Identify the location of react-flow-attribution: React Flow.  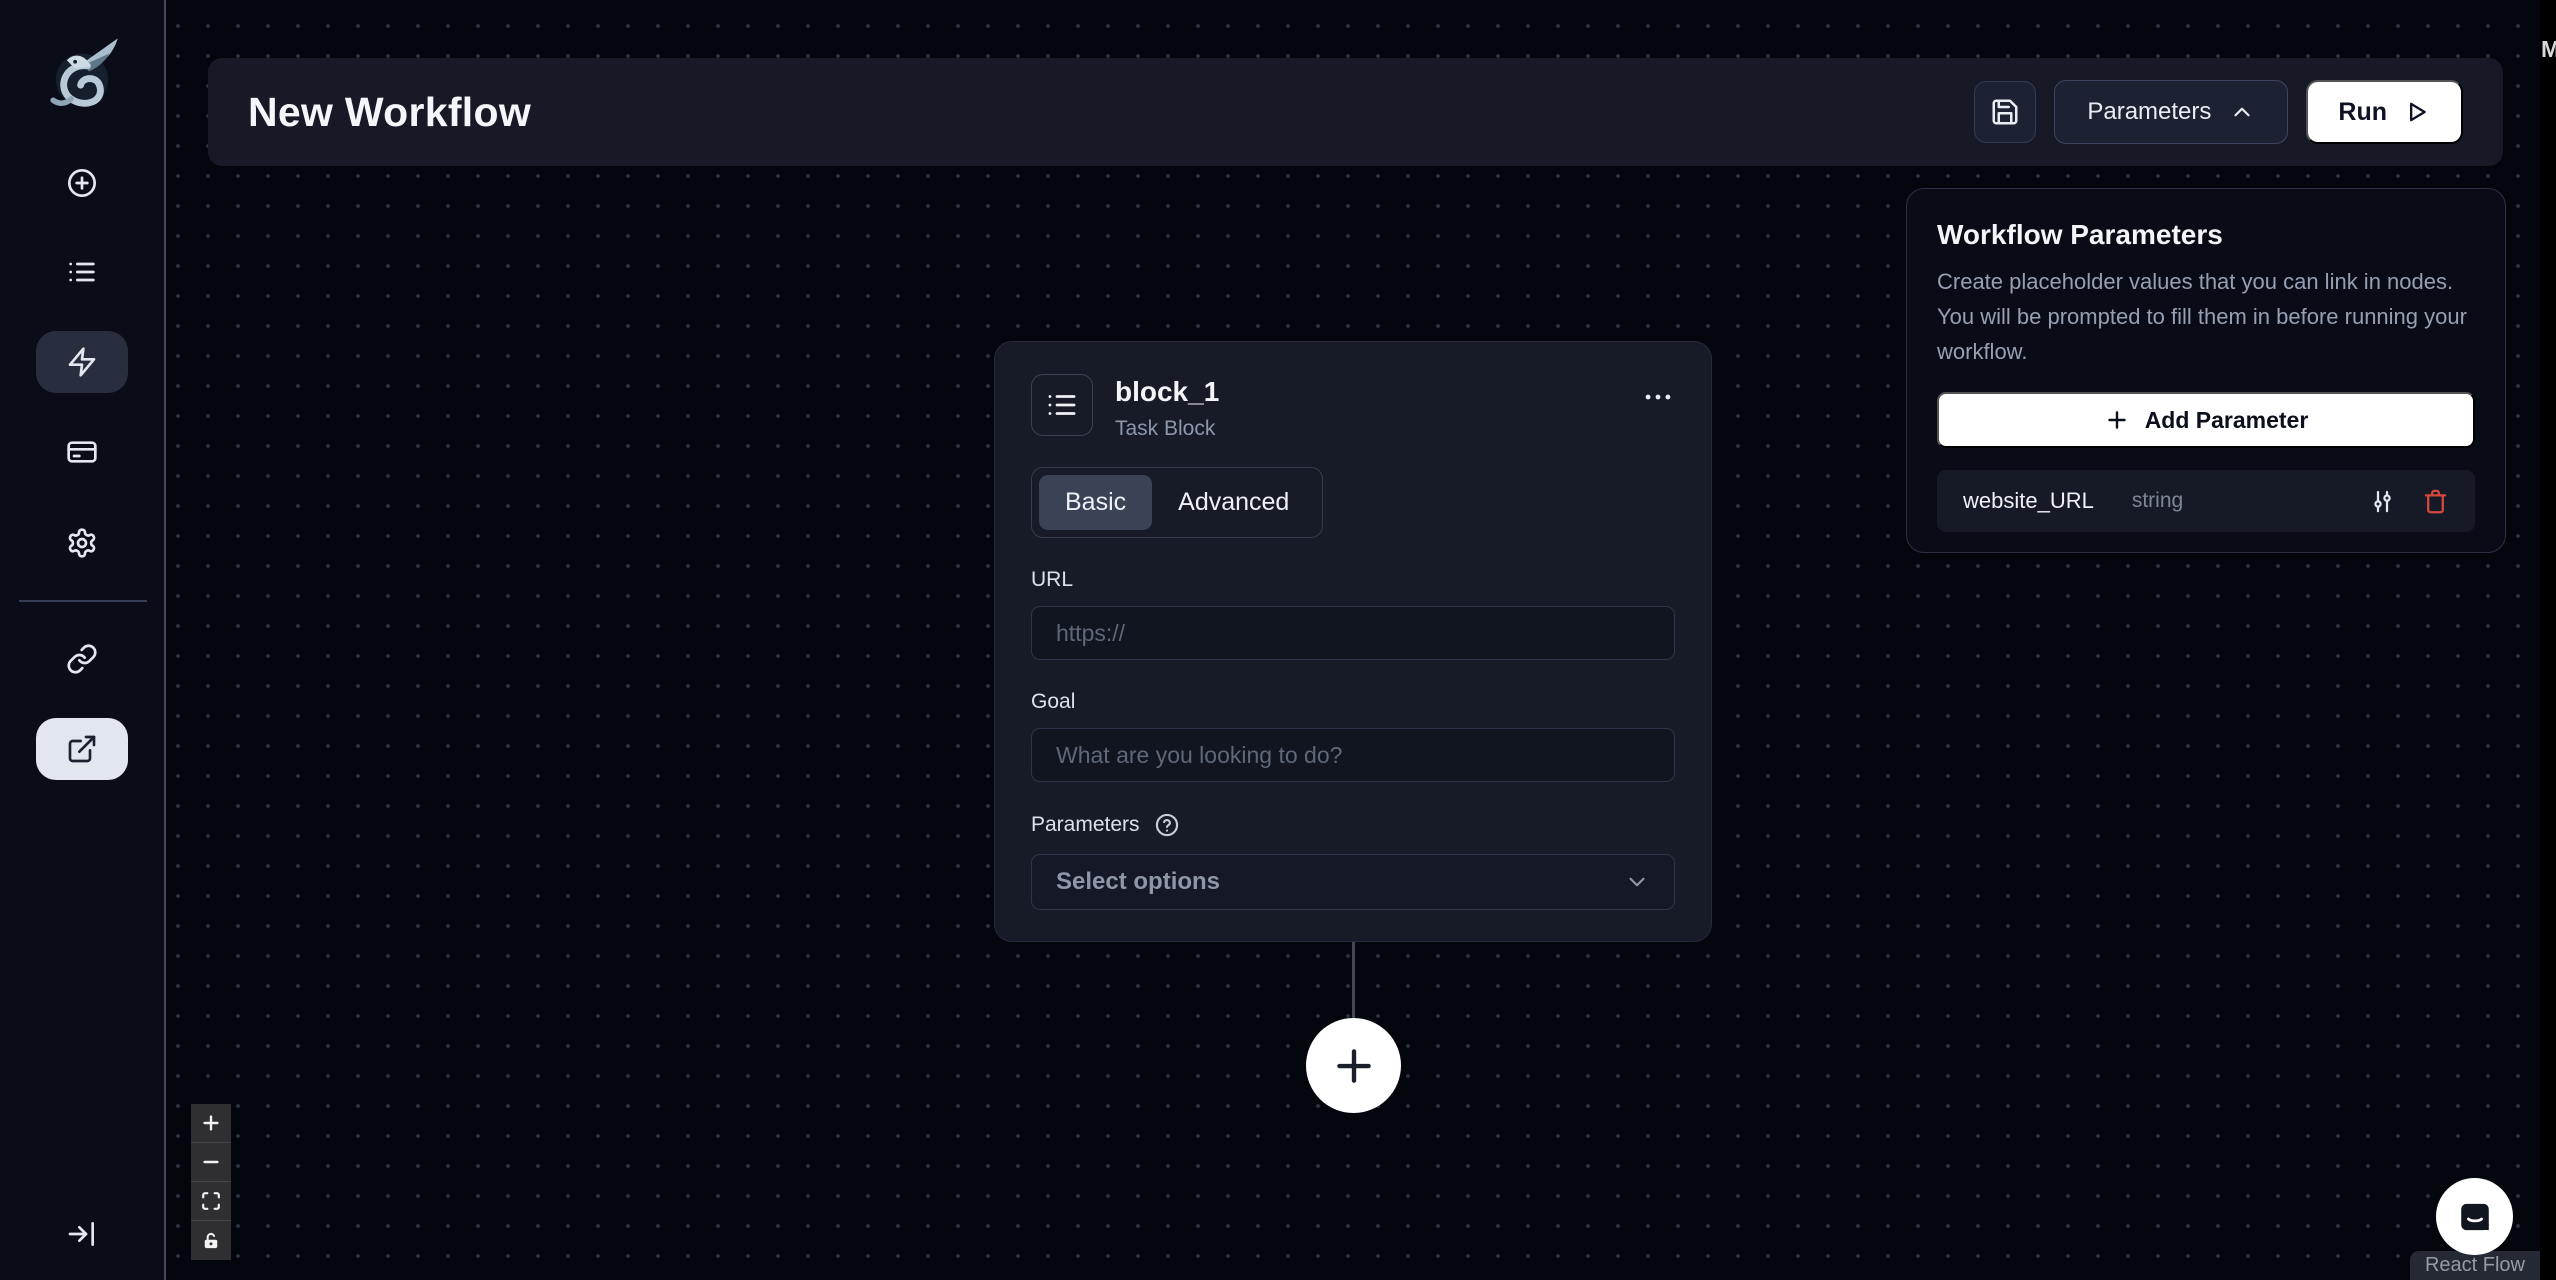
(2474, 1265).